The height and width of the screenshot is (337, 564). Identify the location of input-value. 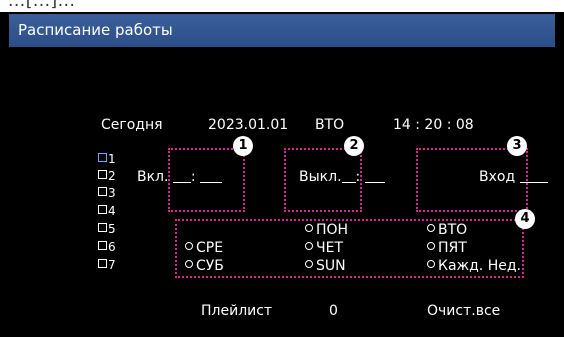
(533, 176).